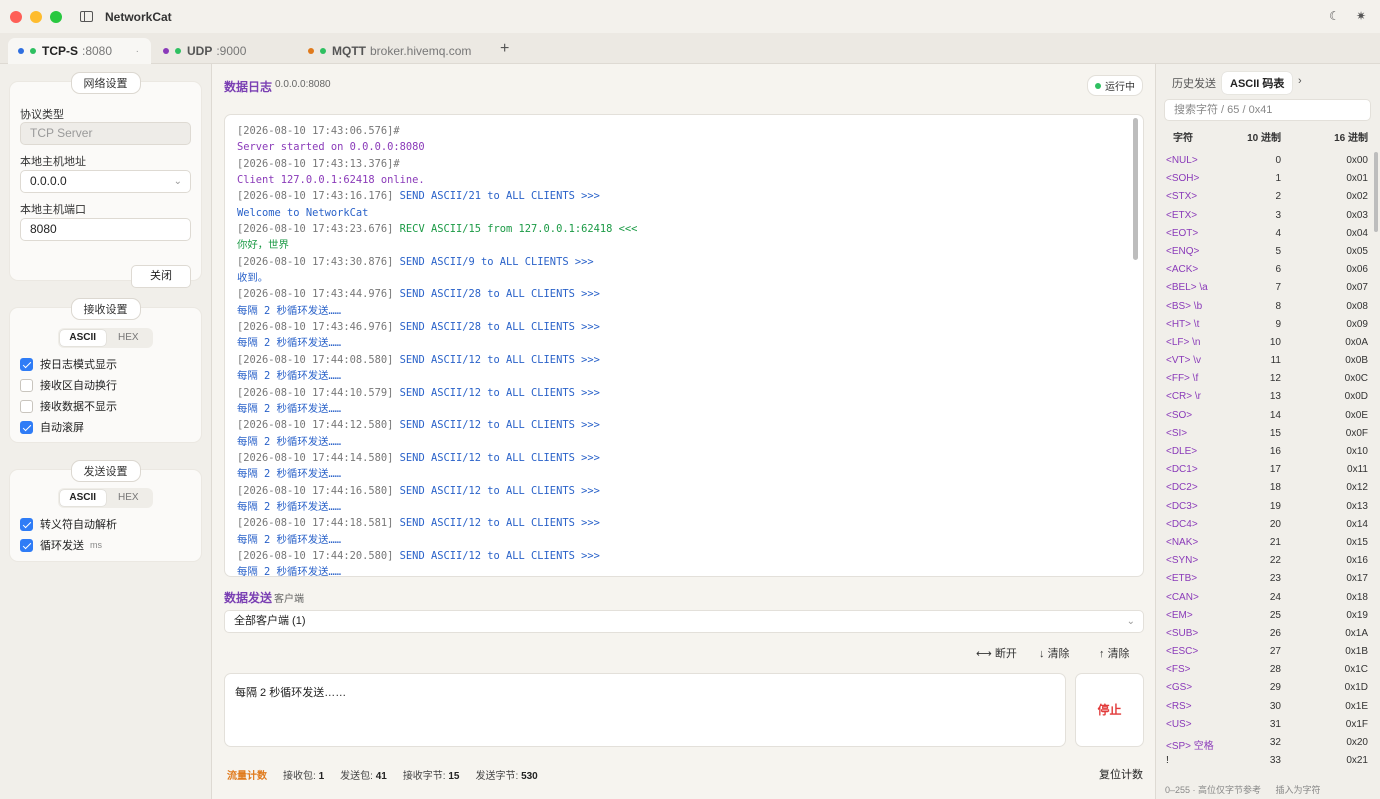  What do you see at coordinates (1179, 706) in the screenshot?
I see `ascii-char: <RS>` at bounding box center [1179, 706].